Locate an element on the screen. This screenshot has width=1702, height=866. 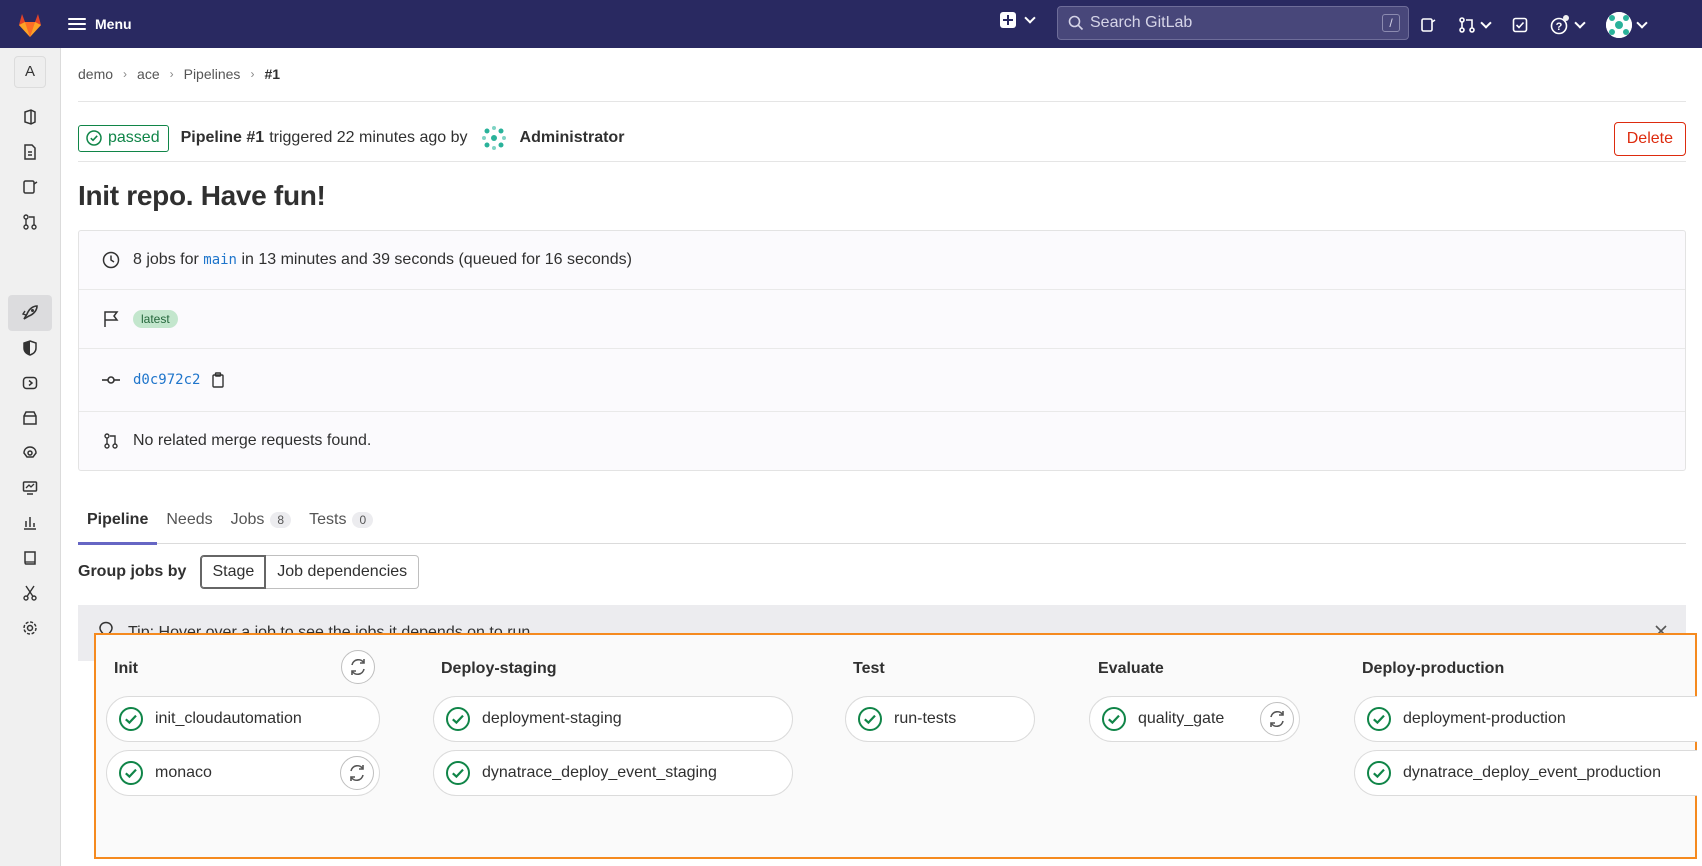
stage-title-deploy-production: Deploy-production is located at coordinates (1433, 668).